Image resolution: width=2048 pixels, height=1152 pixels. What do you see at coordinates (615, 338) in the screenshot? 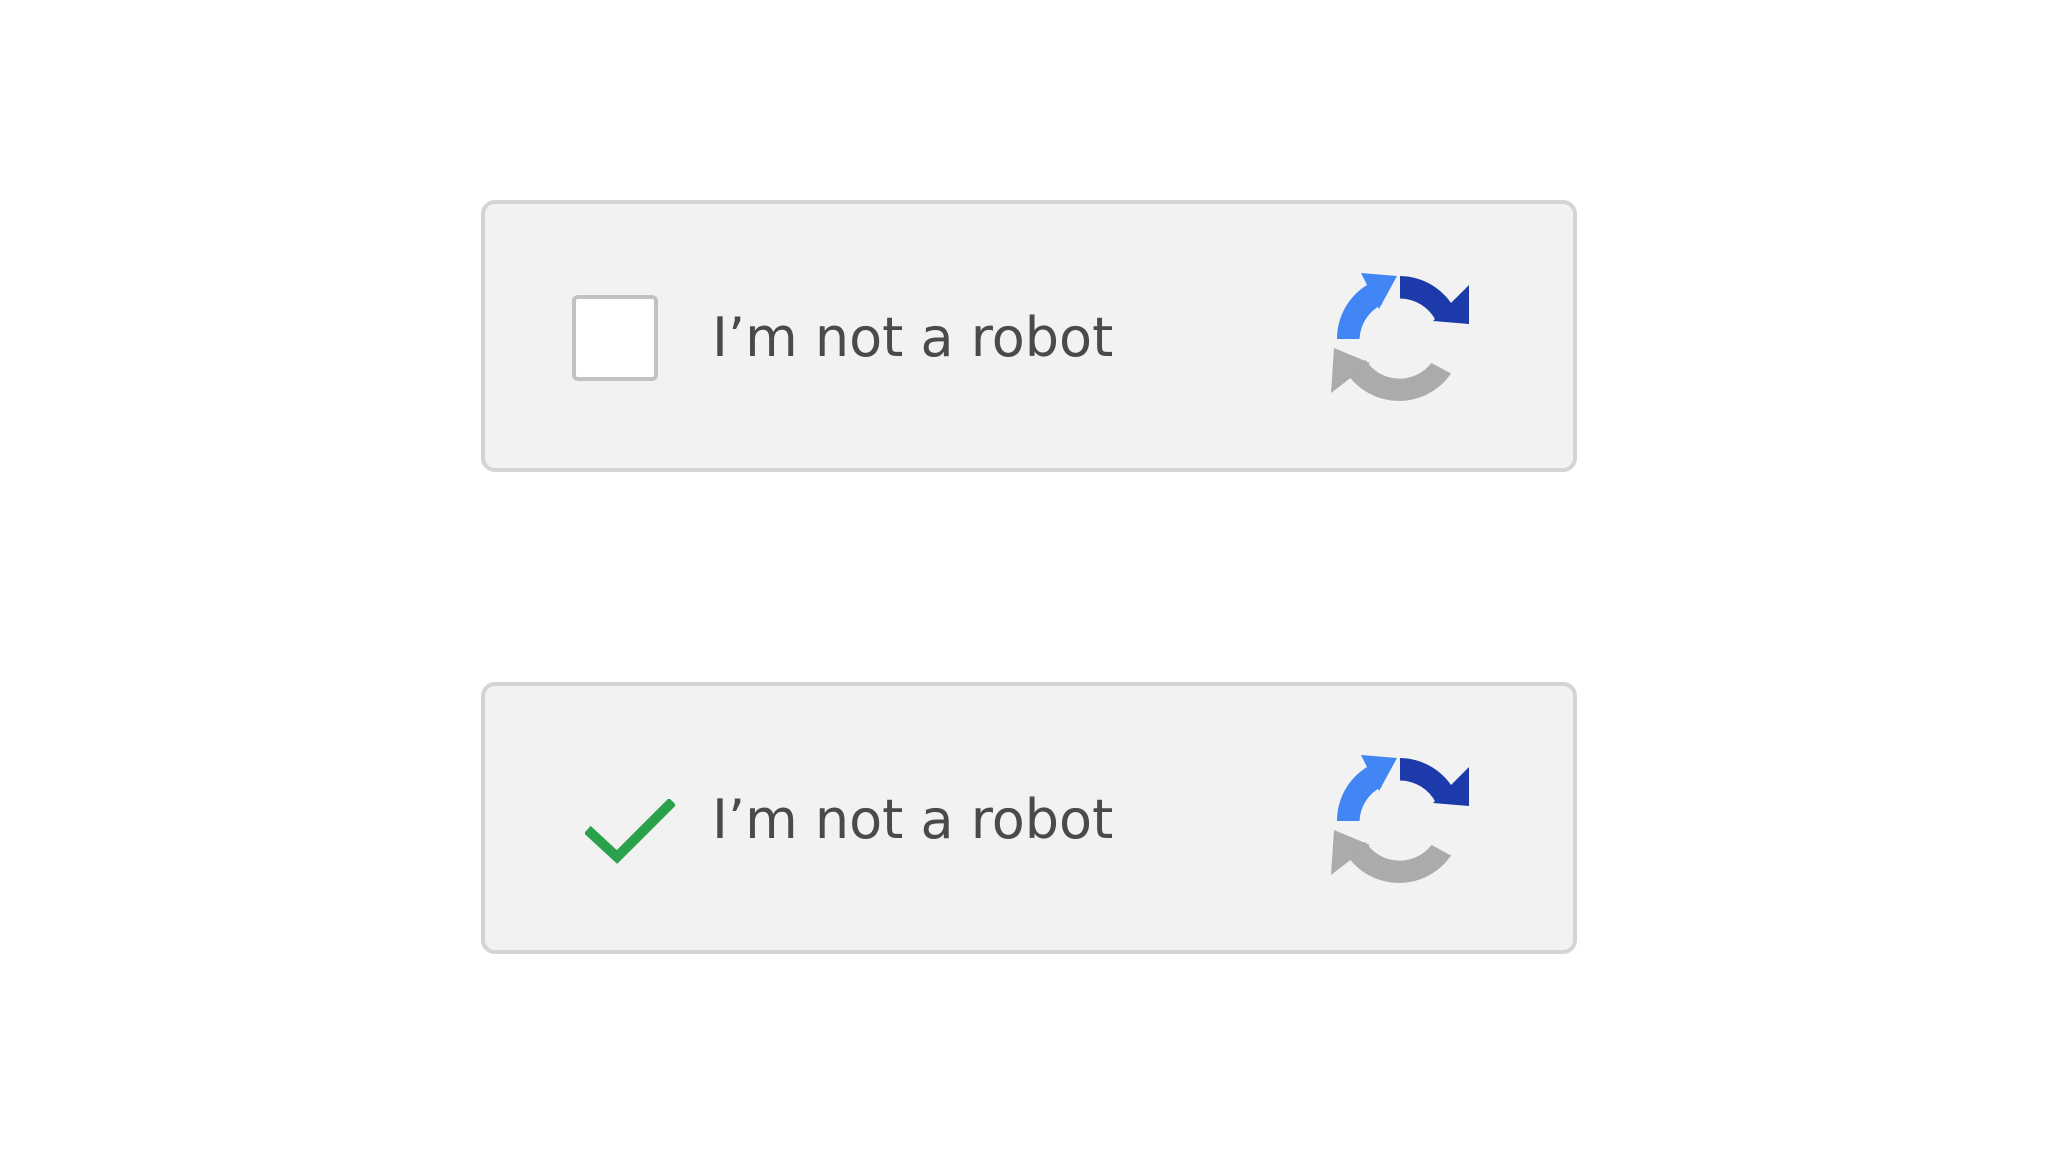
I see `robot-checkbox` at bounding box center [615, 338].